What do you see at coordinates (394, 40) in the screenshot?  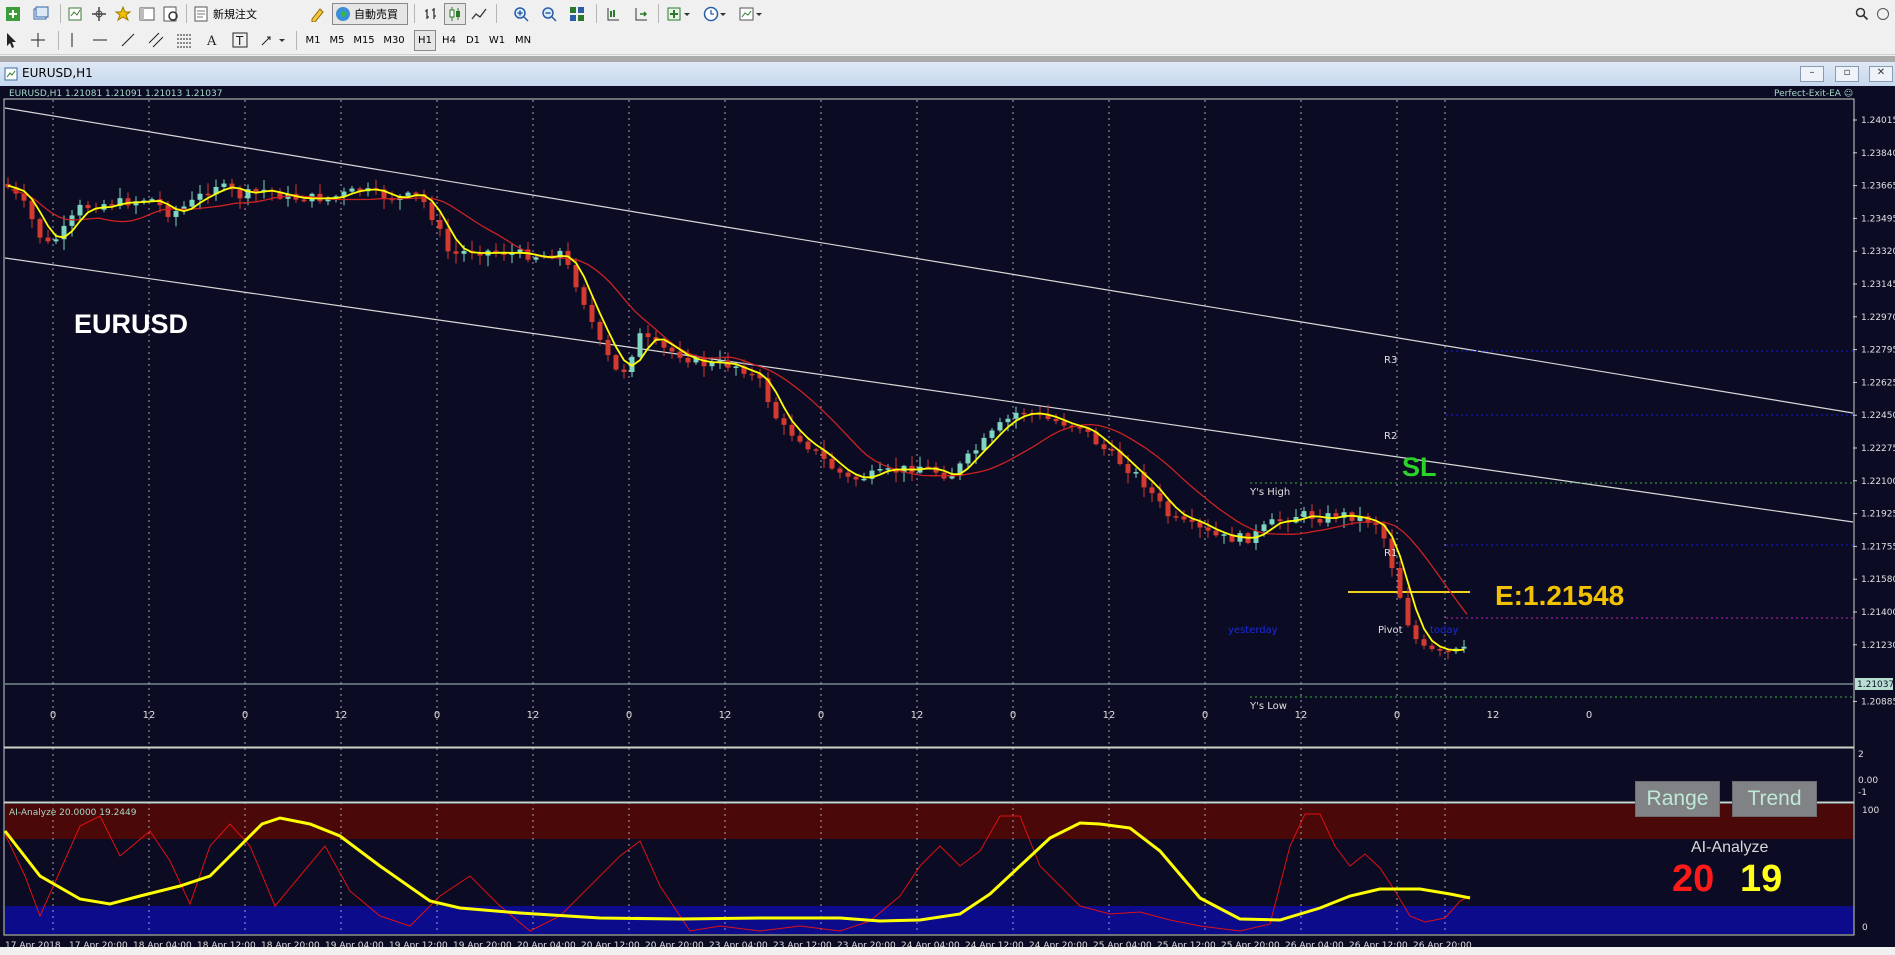 I see `timeframe-m30: M30` at bounding box center [394, 40].